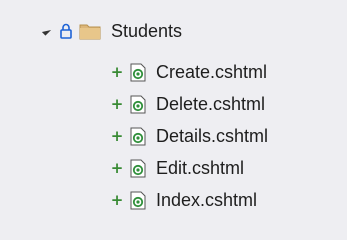 The image size is (347, 240). I want to click on file-label: Index.cshtml, so click(207, 200).